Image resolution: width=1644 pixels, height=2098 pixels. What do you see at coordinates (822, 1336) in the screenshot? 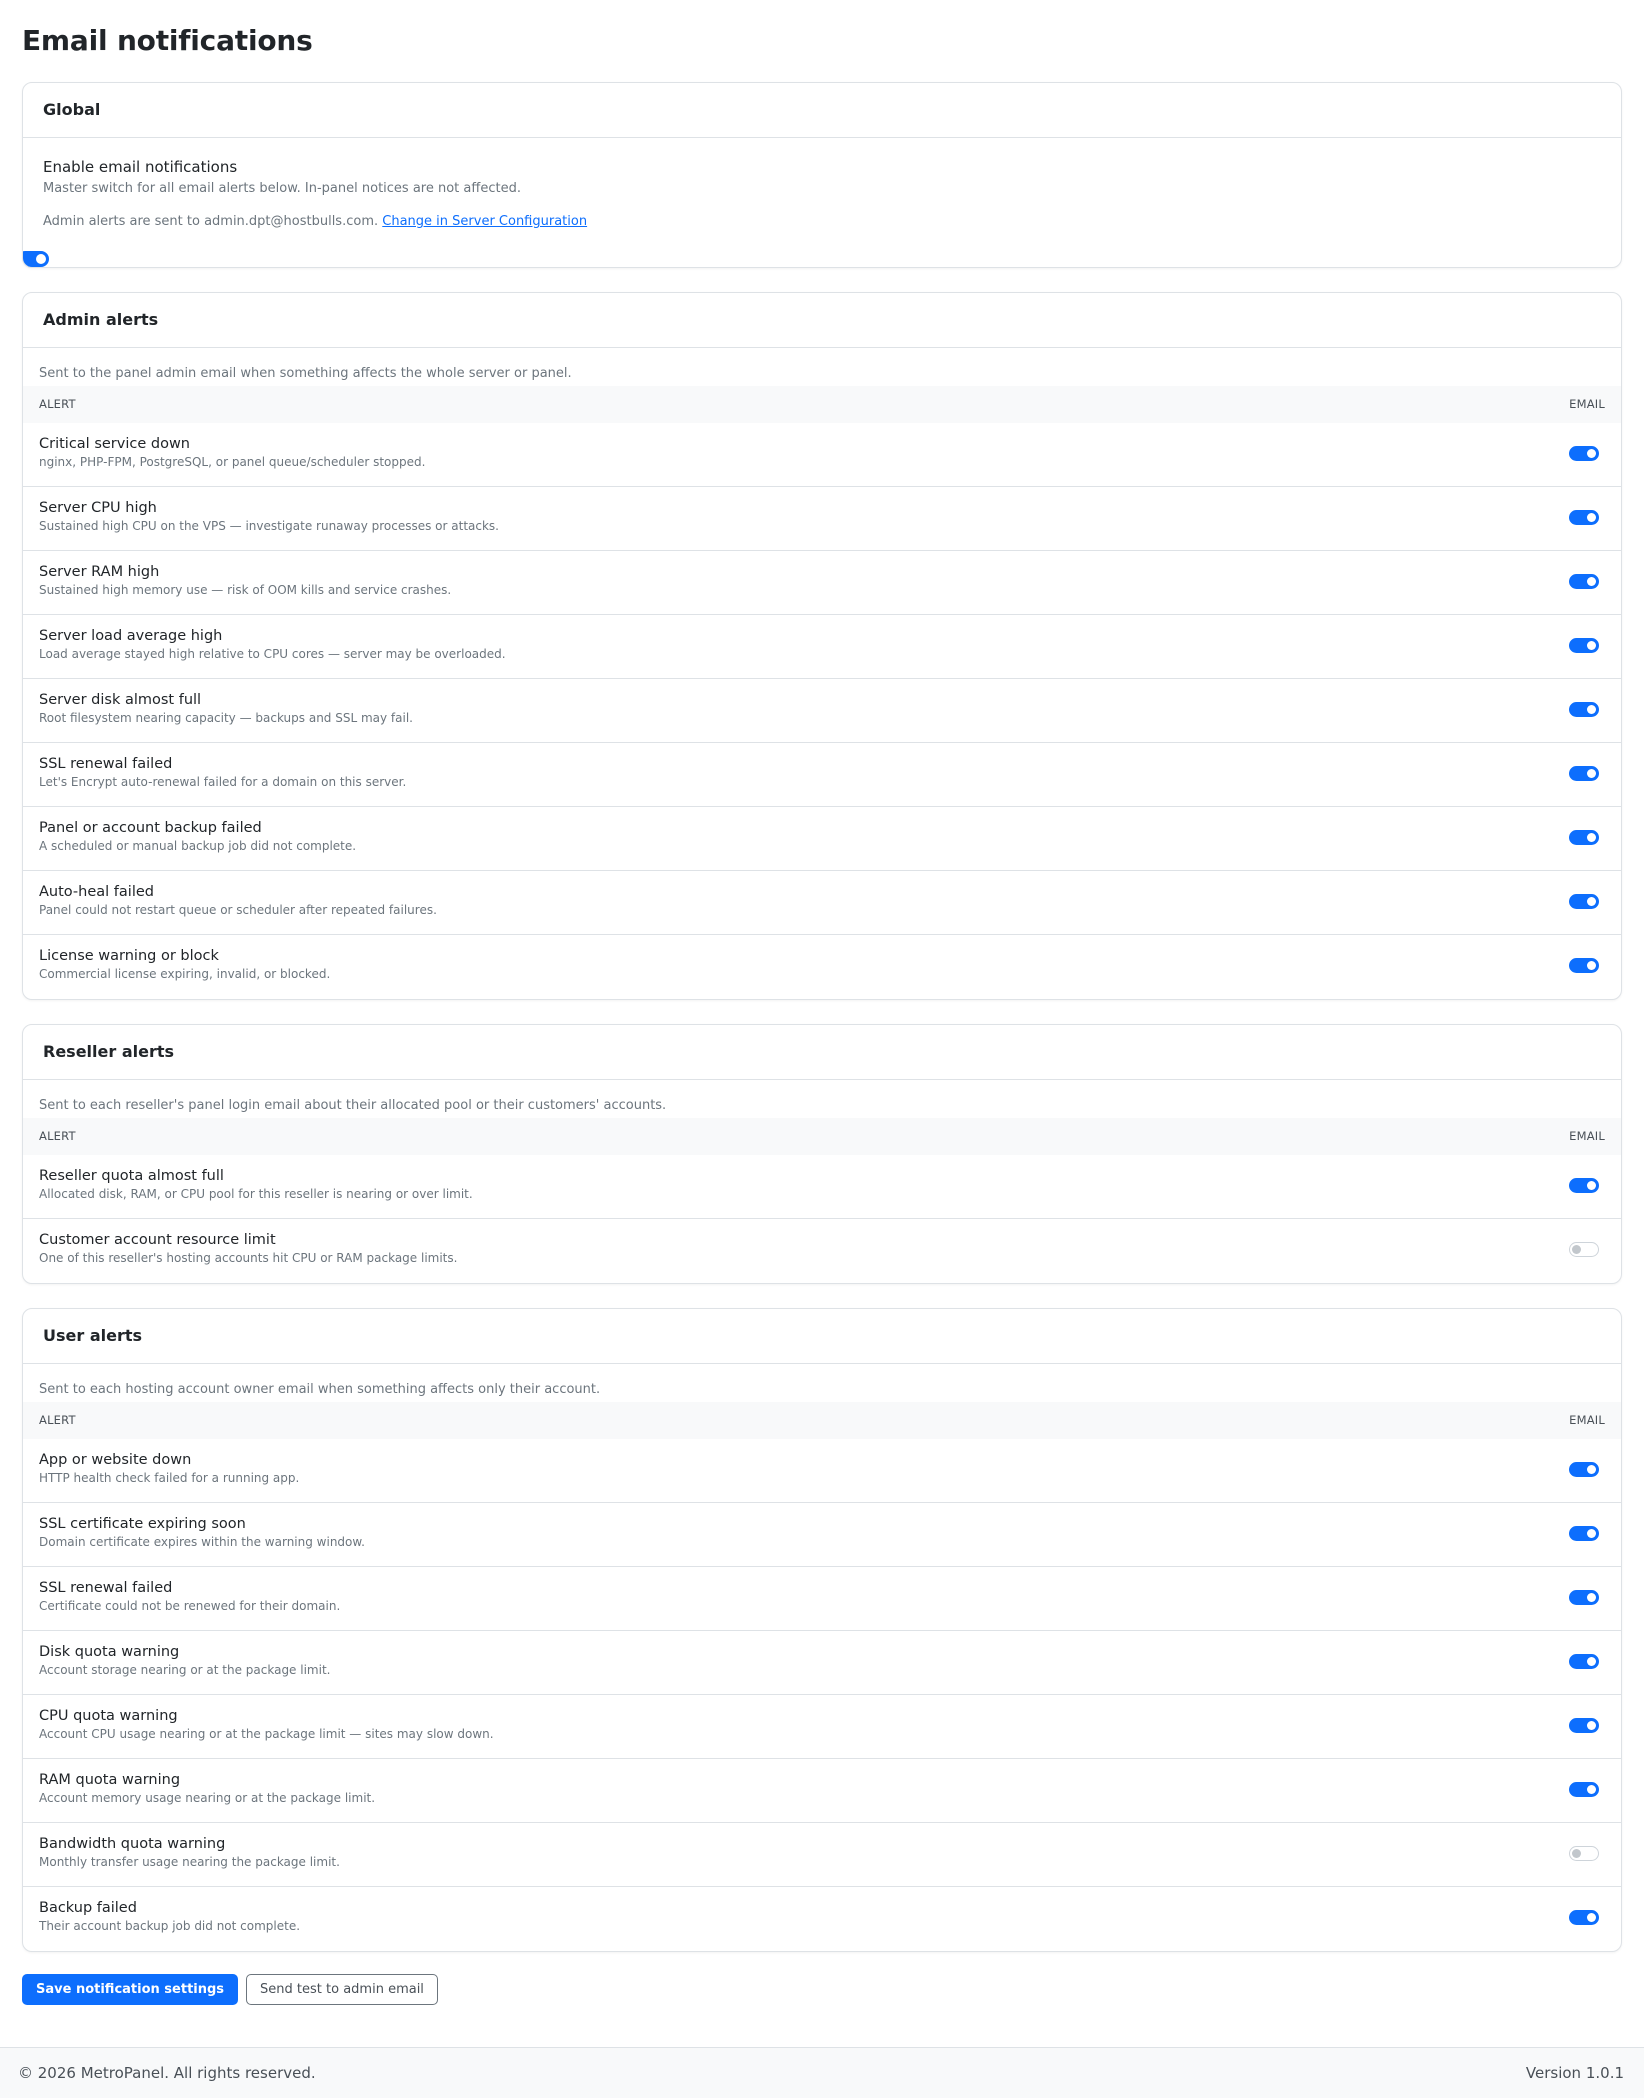
I see `user-alerts-header: User alerts` at bounding box center [822, 1336].